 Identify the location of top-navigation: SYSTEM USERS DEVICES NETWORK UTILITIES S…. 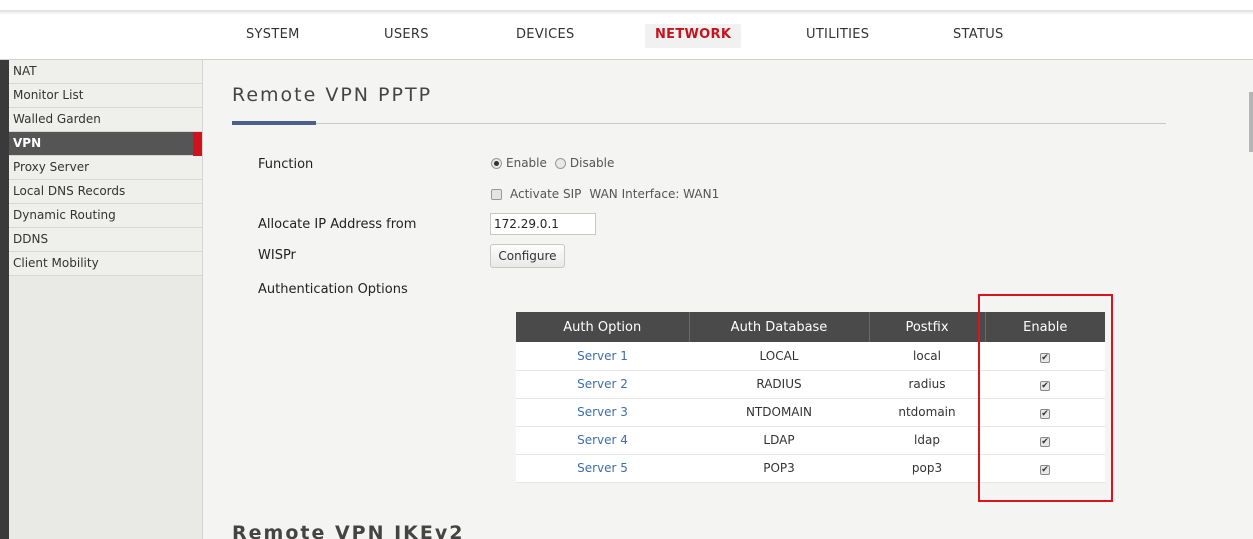
(626, 37).